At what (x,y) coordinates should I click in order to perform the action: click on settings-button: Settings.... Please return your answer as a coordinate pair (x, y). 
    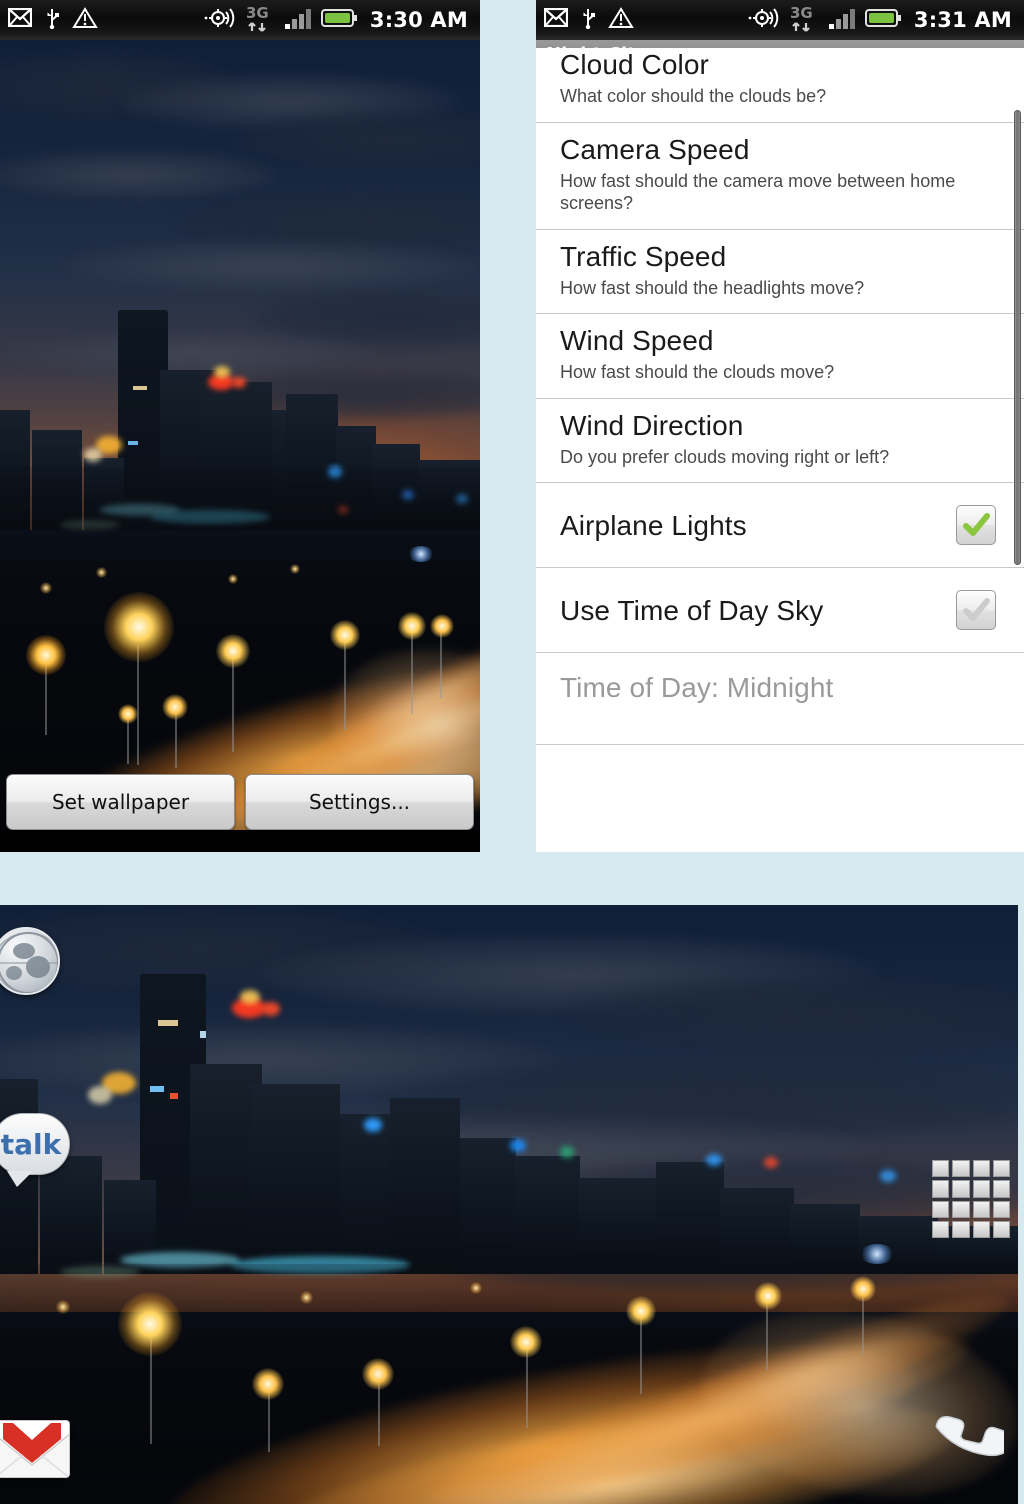
    Looking at the image, I should click on (359, 802).